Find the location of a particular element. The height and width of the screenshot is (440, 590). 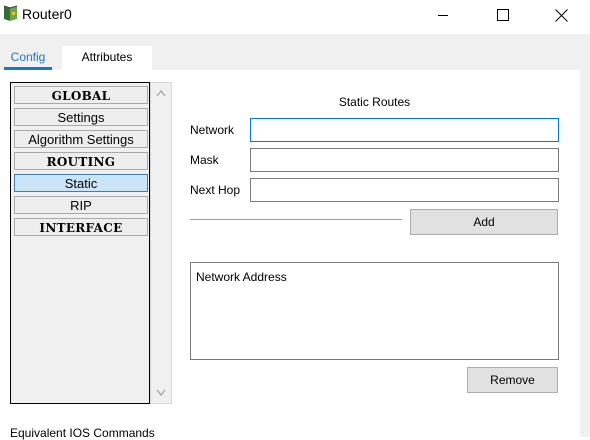

network-address-list: Network Address is located at coordinates (374, 311).